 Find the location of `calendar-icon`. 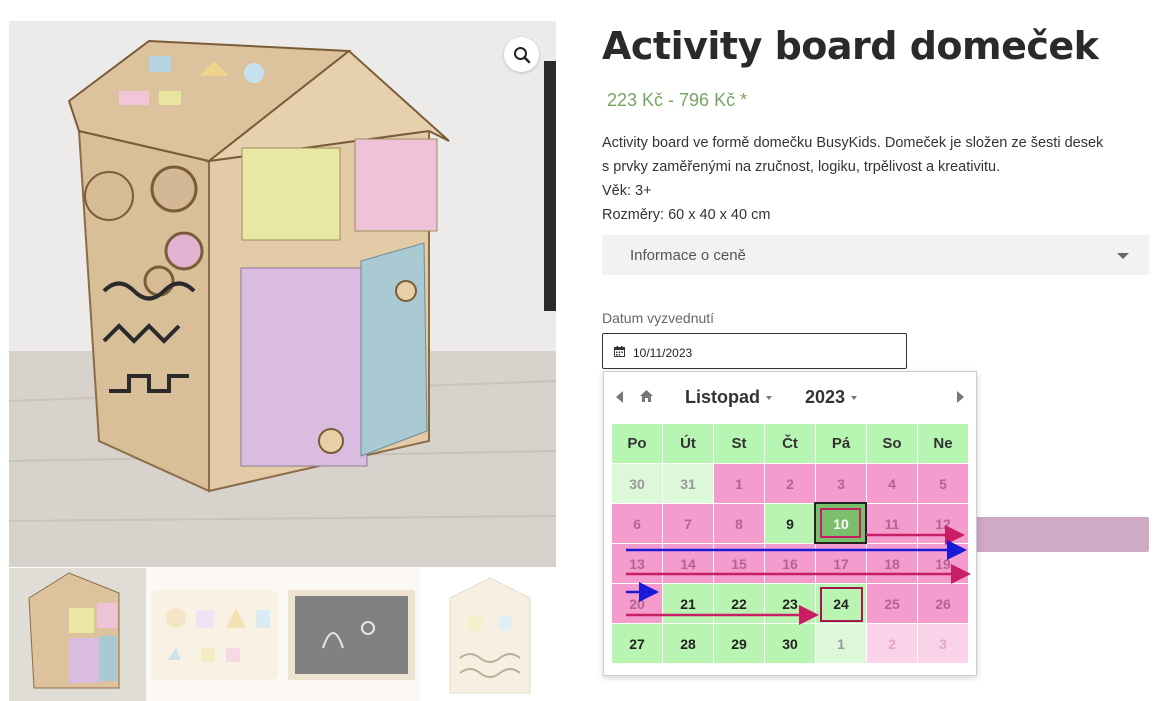

calendar-icon is located at coordinates (619, 351).